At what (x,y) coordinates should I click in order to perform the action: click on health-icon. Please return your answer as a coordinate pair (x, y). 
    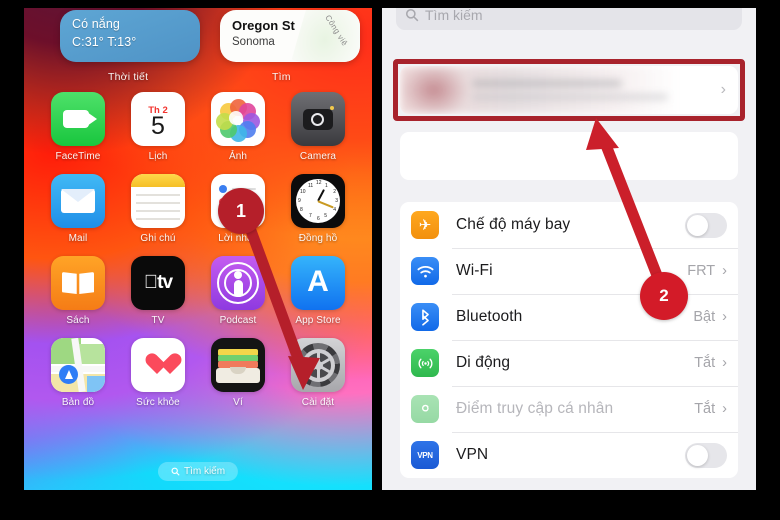
    Looking at the image, I should click on (158, 365).